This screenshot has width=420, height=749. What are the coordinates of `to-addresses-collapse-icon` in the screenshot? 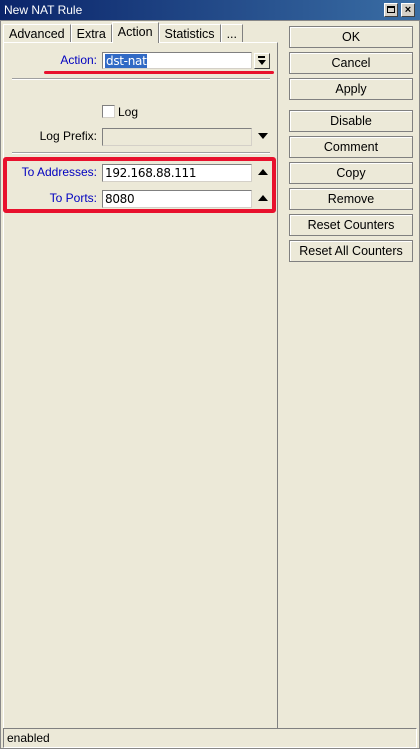 It's located at (263, 172).